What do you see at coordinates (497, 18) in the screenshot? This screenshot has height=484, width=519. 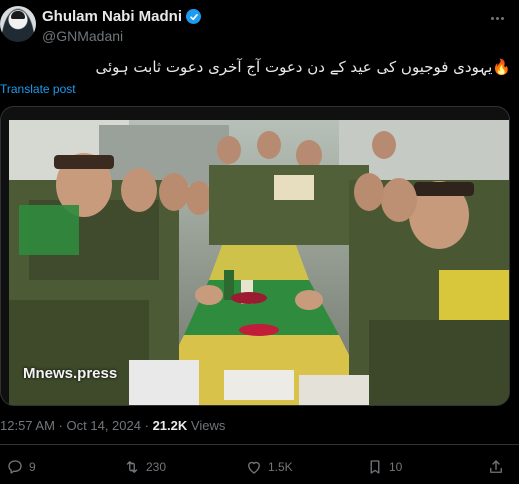 I see `more-icon` at bounding box center [497, 18].